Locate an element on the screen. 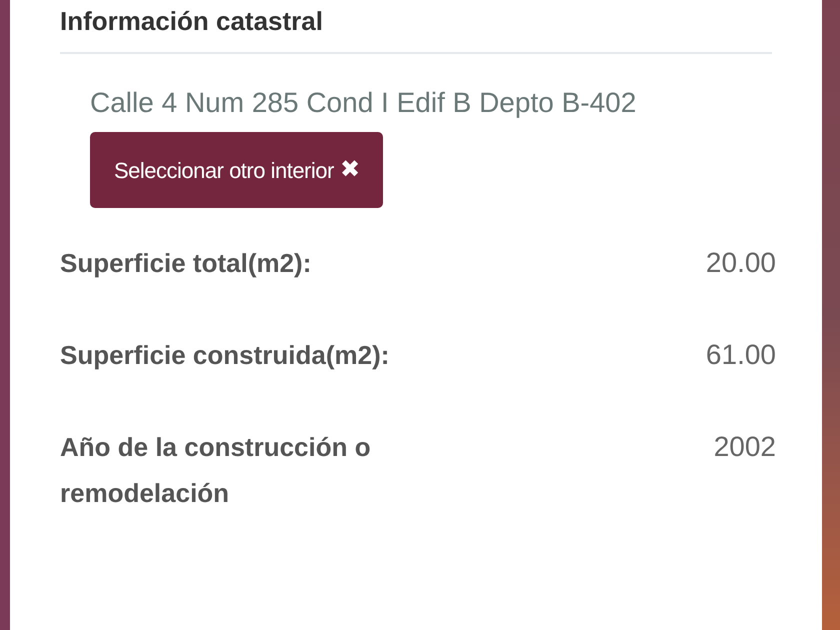 The height and width of the screenshot is (630, 840). field-label: Superficie construida(m2): is located at coordinates (225, 355).